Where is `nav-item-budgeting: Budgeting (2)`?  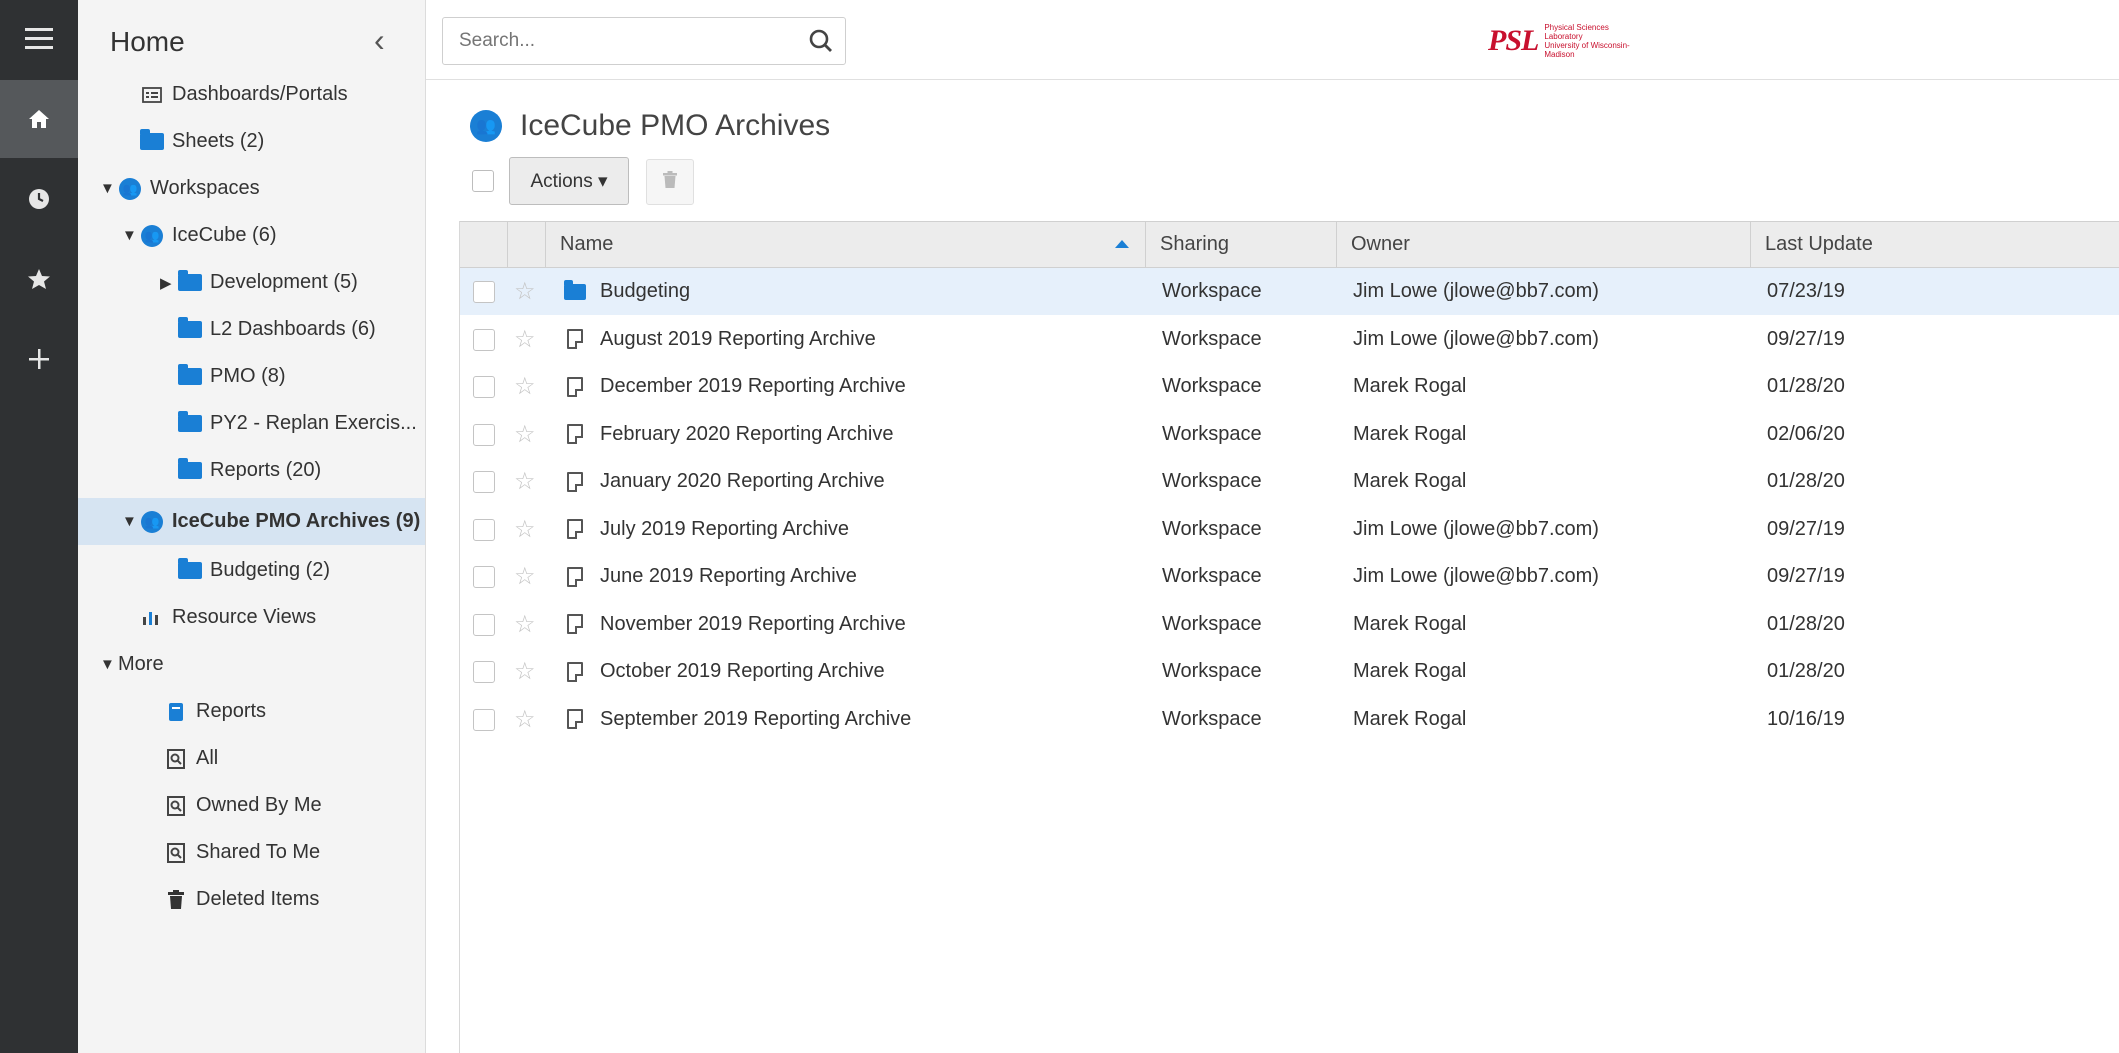 nav-item-budgeting: Budgeting (2) is located at coordinates (300, 570).